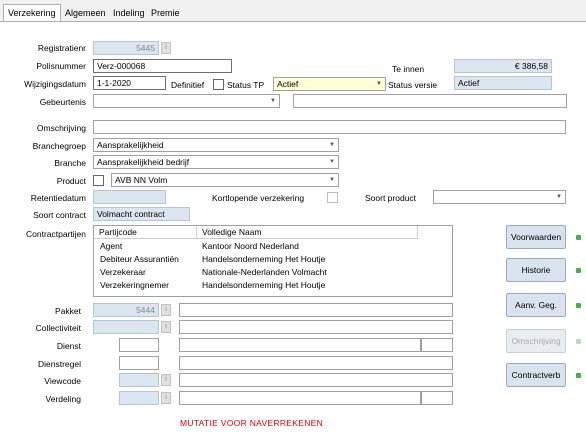  I want to click on collectiviteit-info-icon: i, so click(166, 327).